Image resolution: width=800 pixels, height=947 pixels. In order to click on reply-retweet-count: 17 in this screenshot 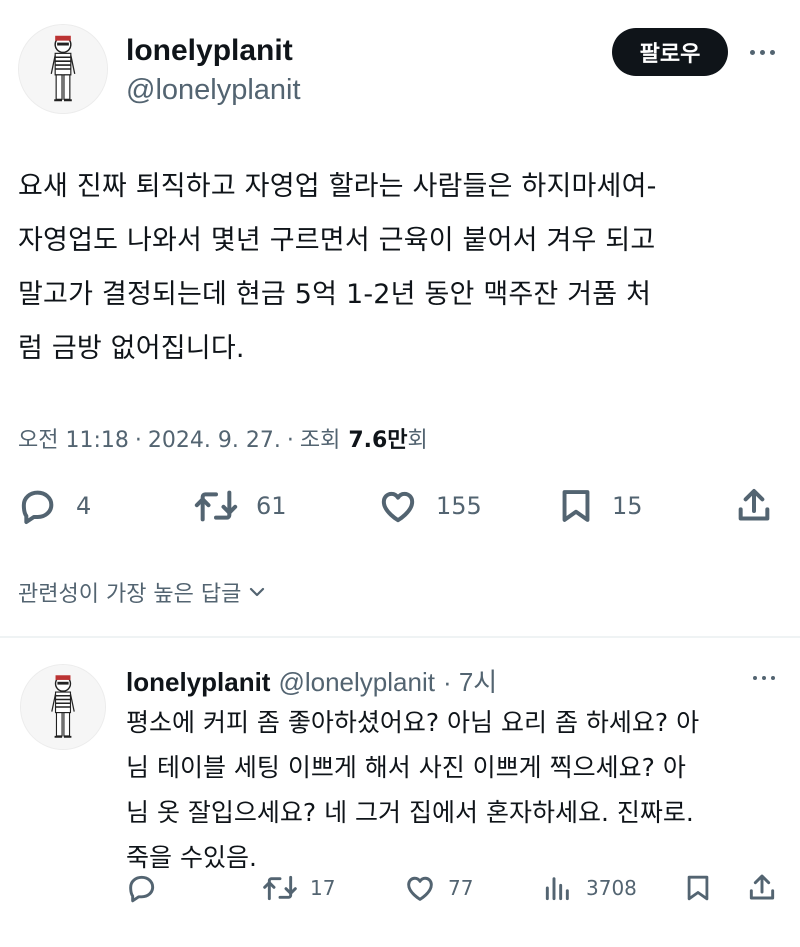, I will do `click(323, 888)`.